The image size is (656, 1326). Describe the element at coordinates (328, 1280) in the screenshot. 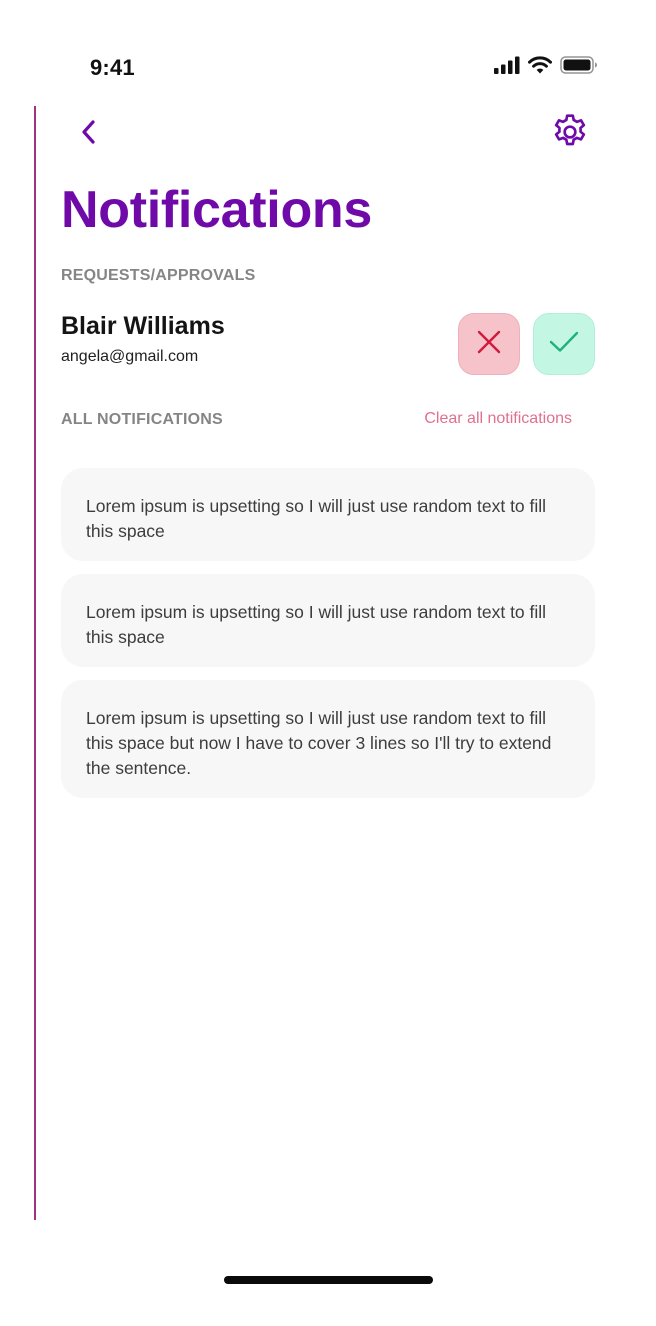

I see `home-indicator` at that location.